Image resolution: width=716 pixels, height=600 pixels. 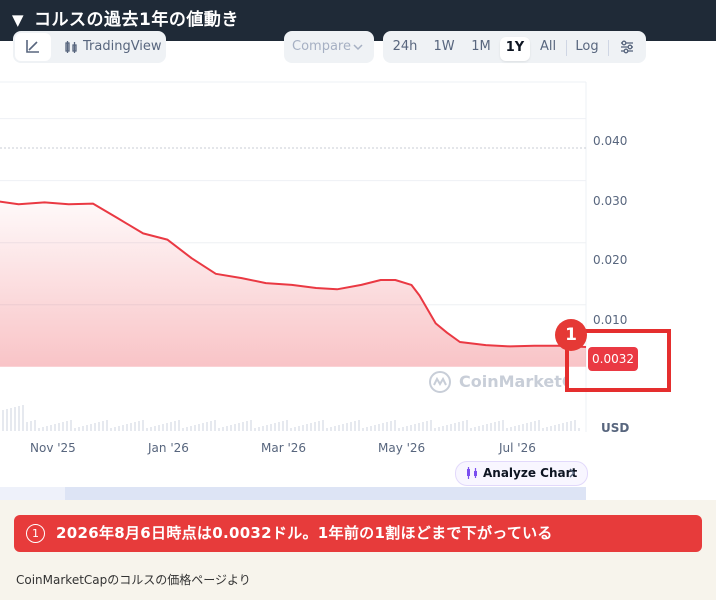 I want to click on callout-number: 1, so click(x=35, y=533).